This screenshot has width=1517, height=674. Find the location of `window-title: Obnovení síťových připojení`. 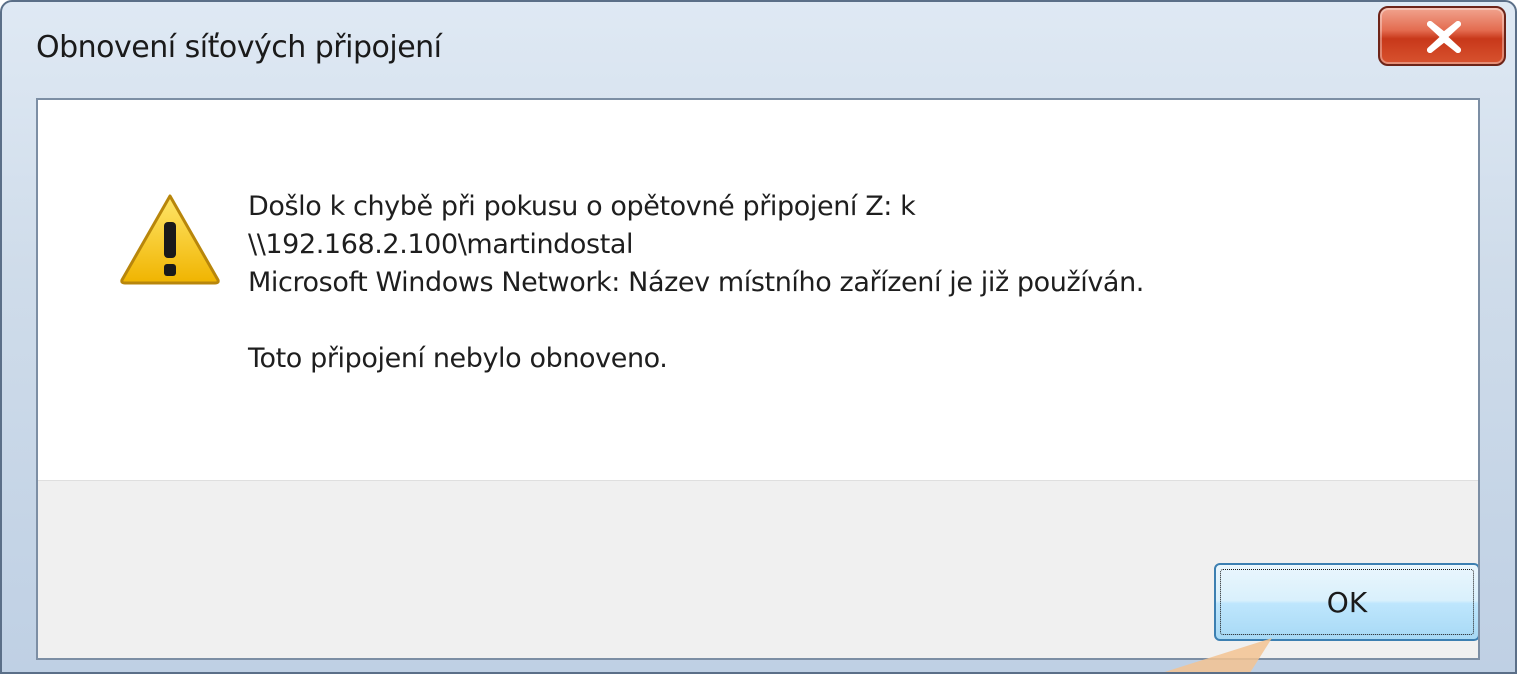

window-title: Obnovení síťových připojení is located at coordinates (239, 47).